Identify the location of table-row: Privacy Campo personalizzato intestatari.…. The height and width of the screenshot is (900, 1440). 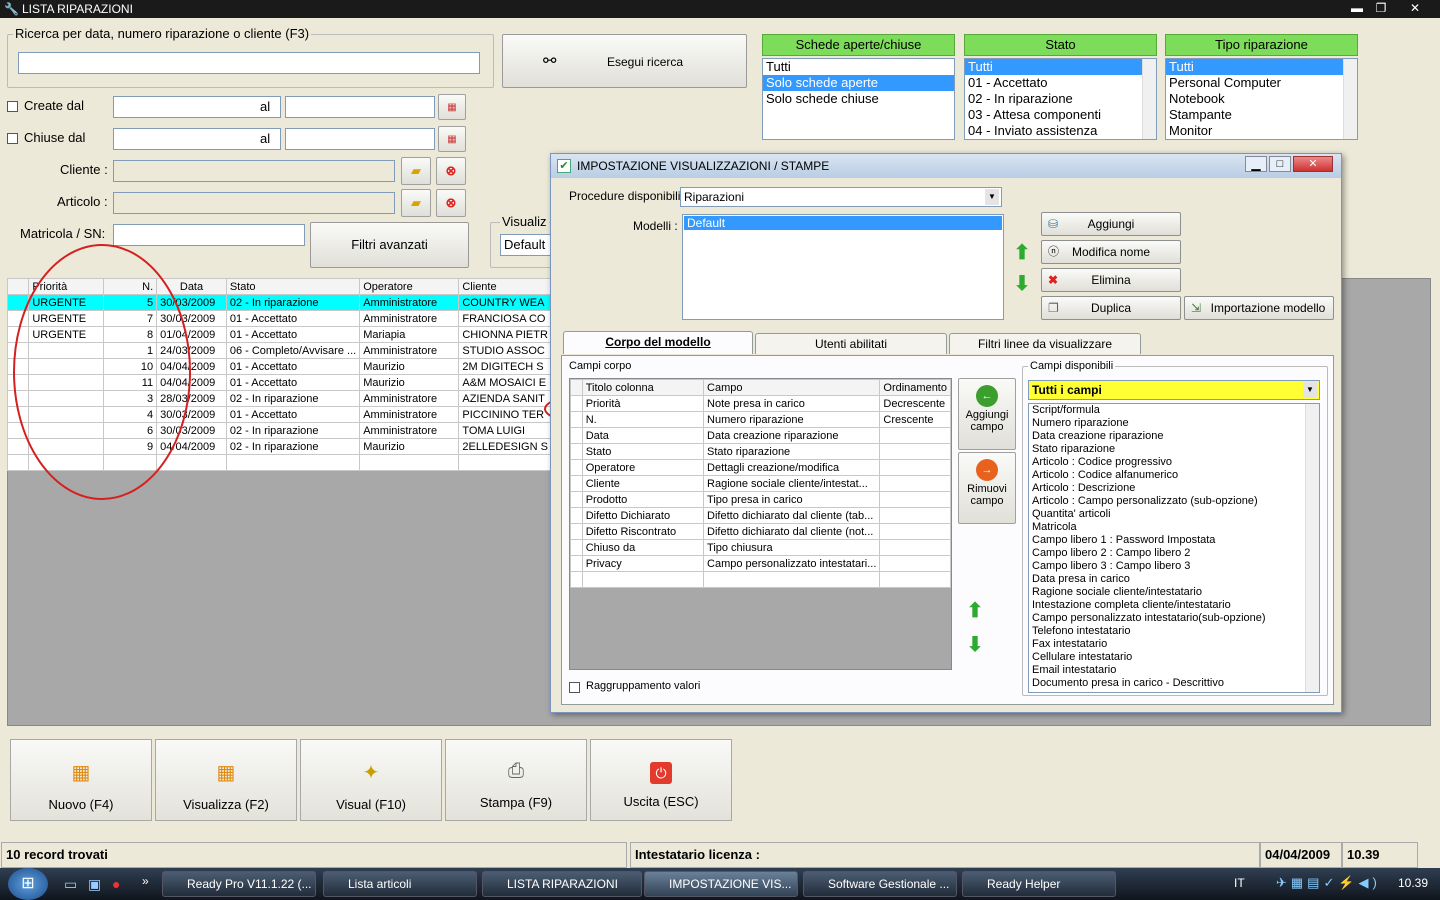
(760, 563).